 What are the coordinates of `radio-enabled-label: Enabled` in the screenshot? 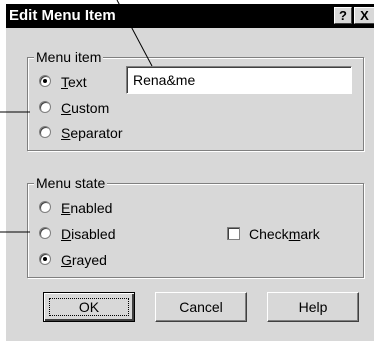 It's located at (87, 208).